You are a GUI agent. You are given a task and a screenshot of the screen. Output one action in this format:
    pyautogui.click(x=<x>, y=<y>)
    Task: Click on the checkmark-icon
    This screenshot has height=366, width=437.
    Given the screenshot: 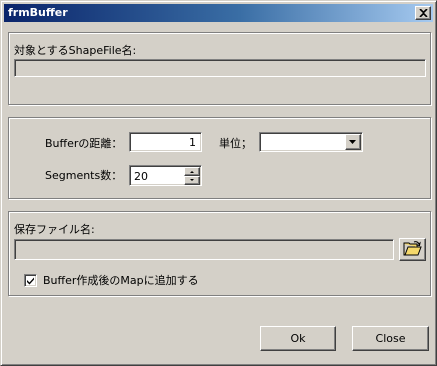 What is the action you would take?
    pyautogui.click(x=30, y=281)
    